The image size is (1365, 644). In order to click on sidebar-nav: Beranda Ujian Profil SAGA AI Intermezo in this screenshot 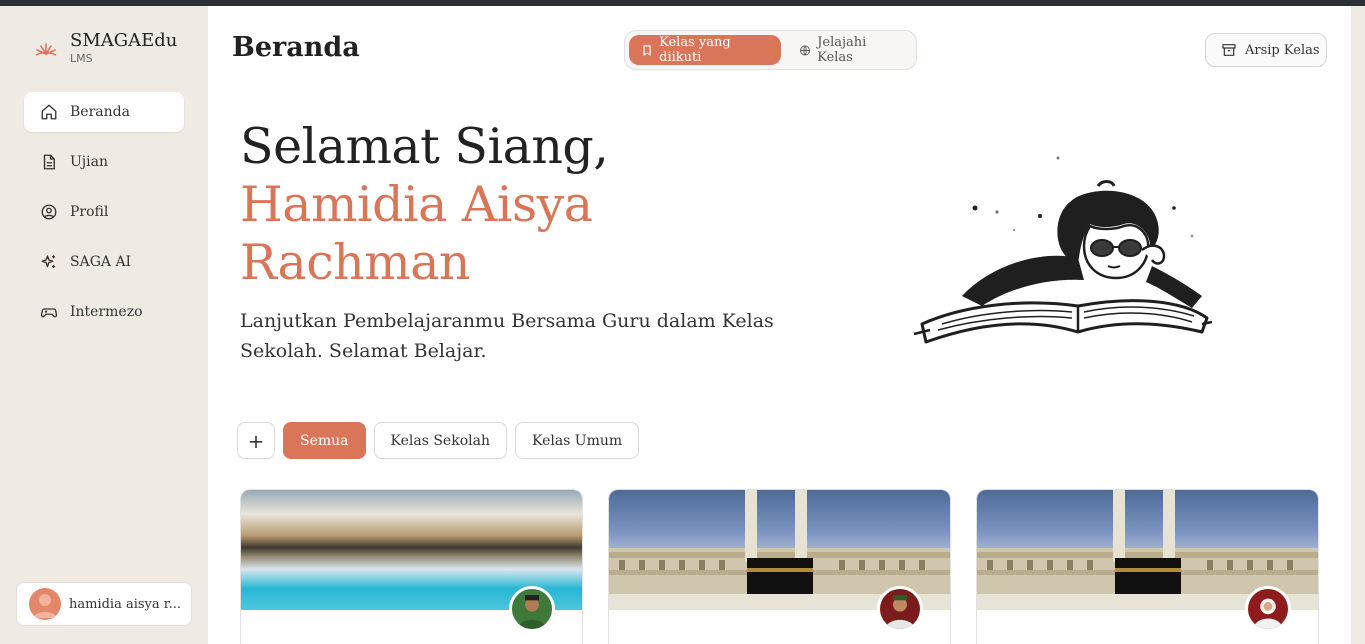, I will do `click(104, 217)`.